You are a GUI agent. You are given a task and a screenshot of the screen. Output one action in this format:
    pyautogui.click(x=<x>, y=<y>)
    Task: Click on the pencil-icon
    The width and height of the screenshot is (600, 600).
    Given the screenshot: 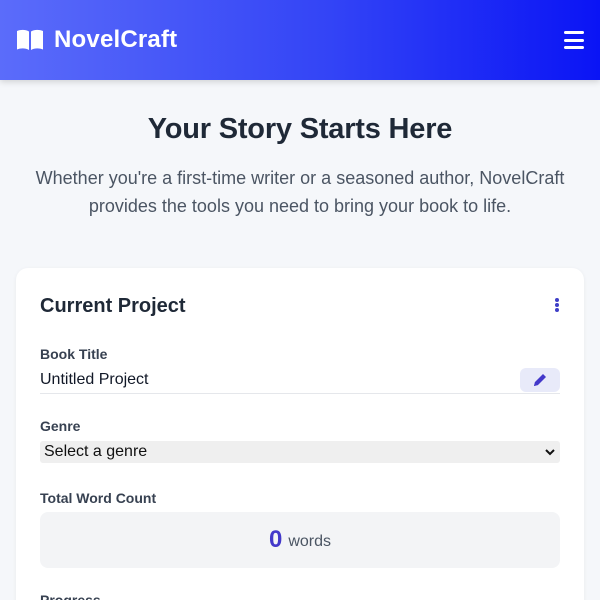 What is the action you would take?
    pyautogui.click(x=540, y=380)
    